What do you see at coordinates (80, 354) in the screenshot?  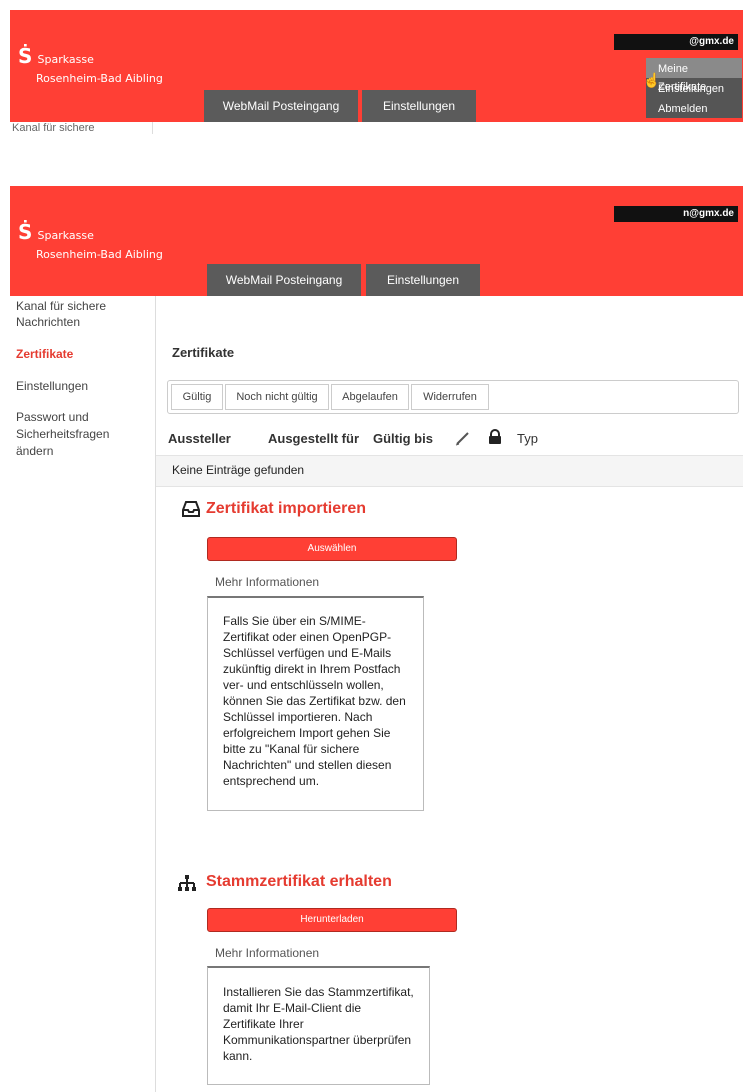 I see `sidebar-item-certificates: Zertifikate` at bounding box center [80, 354].